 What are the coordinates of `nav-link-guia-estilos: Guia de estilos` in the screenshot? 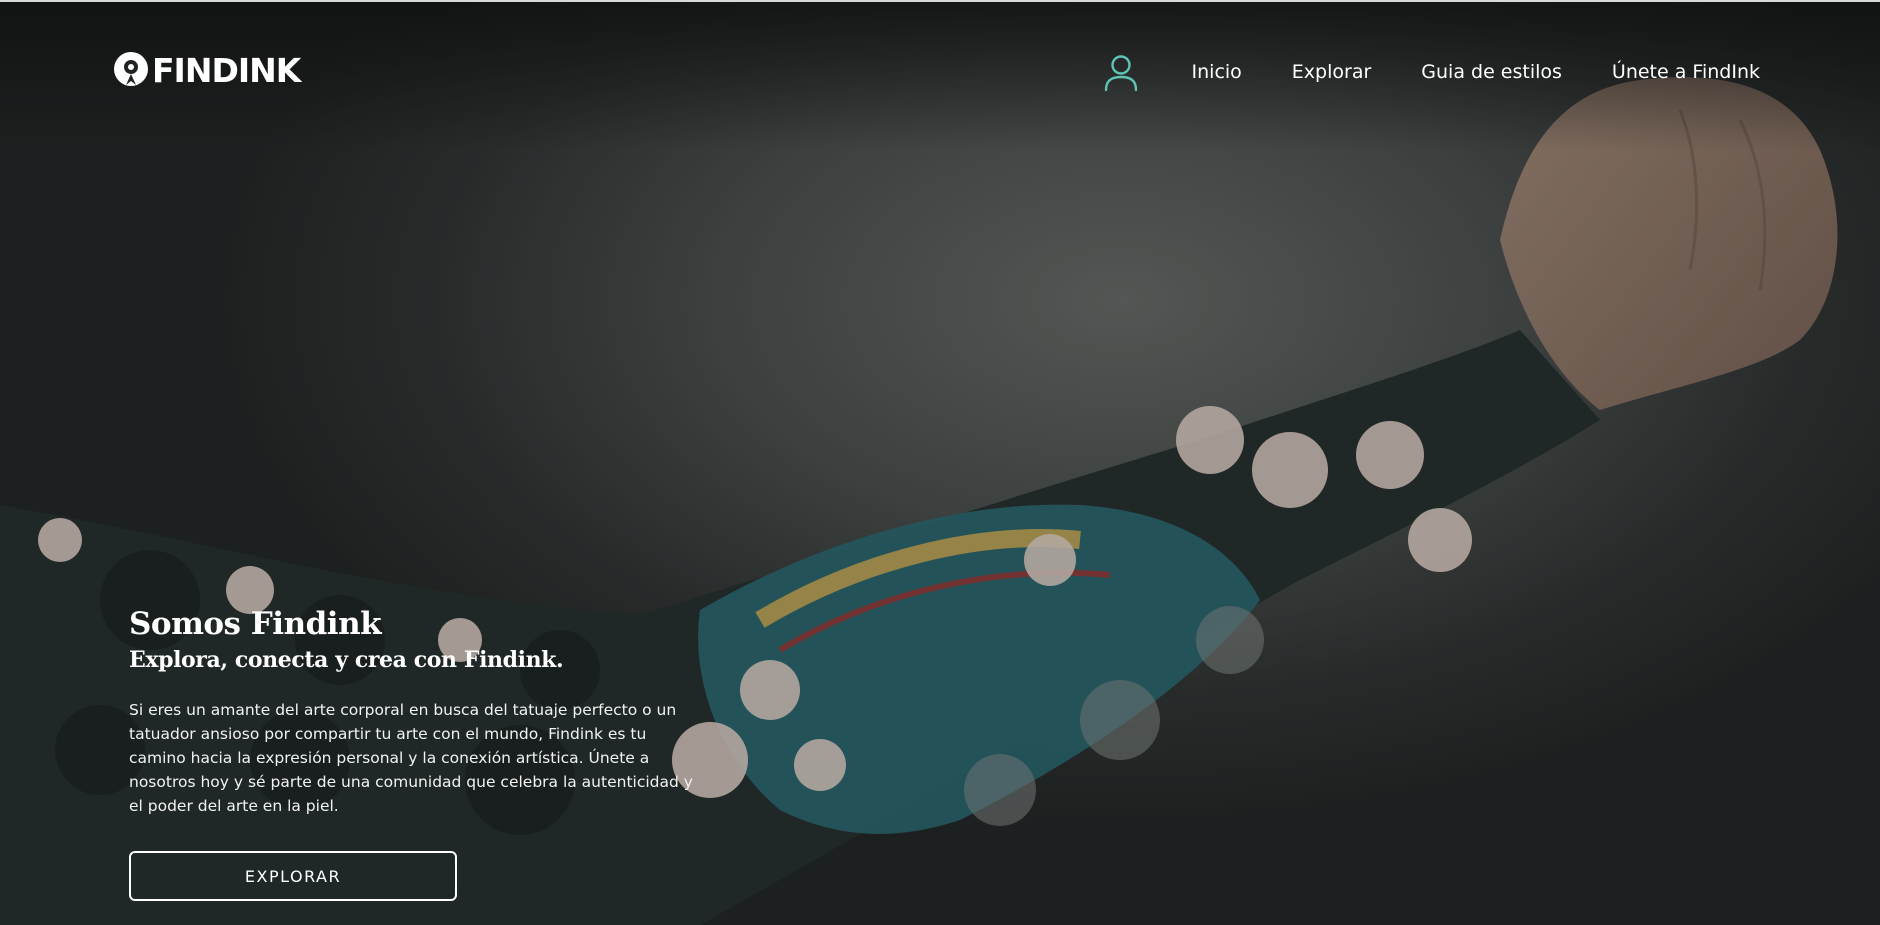 It's located at (1491, 72).